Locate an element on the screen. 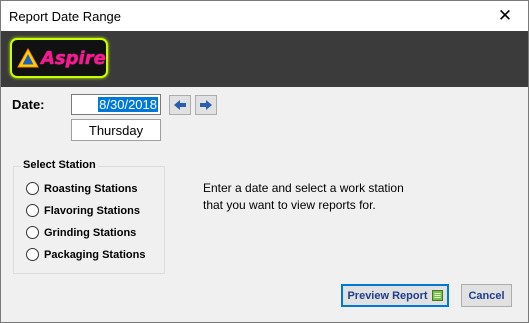 The height and width of the screenshot is (323, 529). day-of-week: Thursday is located at coordinates (116, 130).